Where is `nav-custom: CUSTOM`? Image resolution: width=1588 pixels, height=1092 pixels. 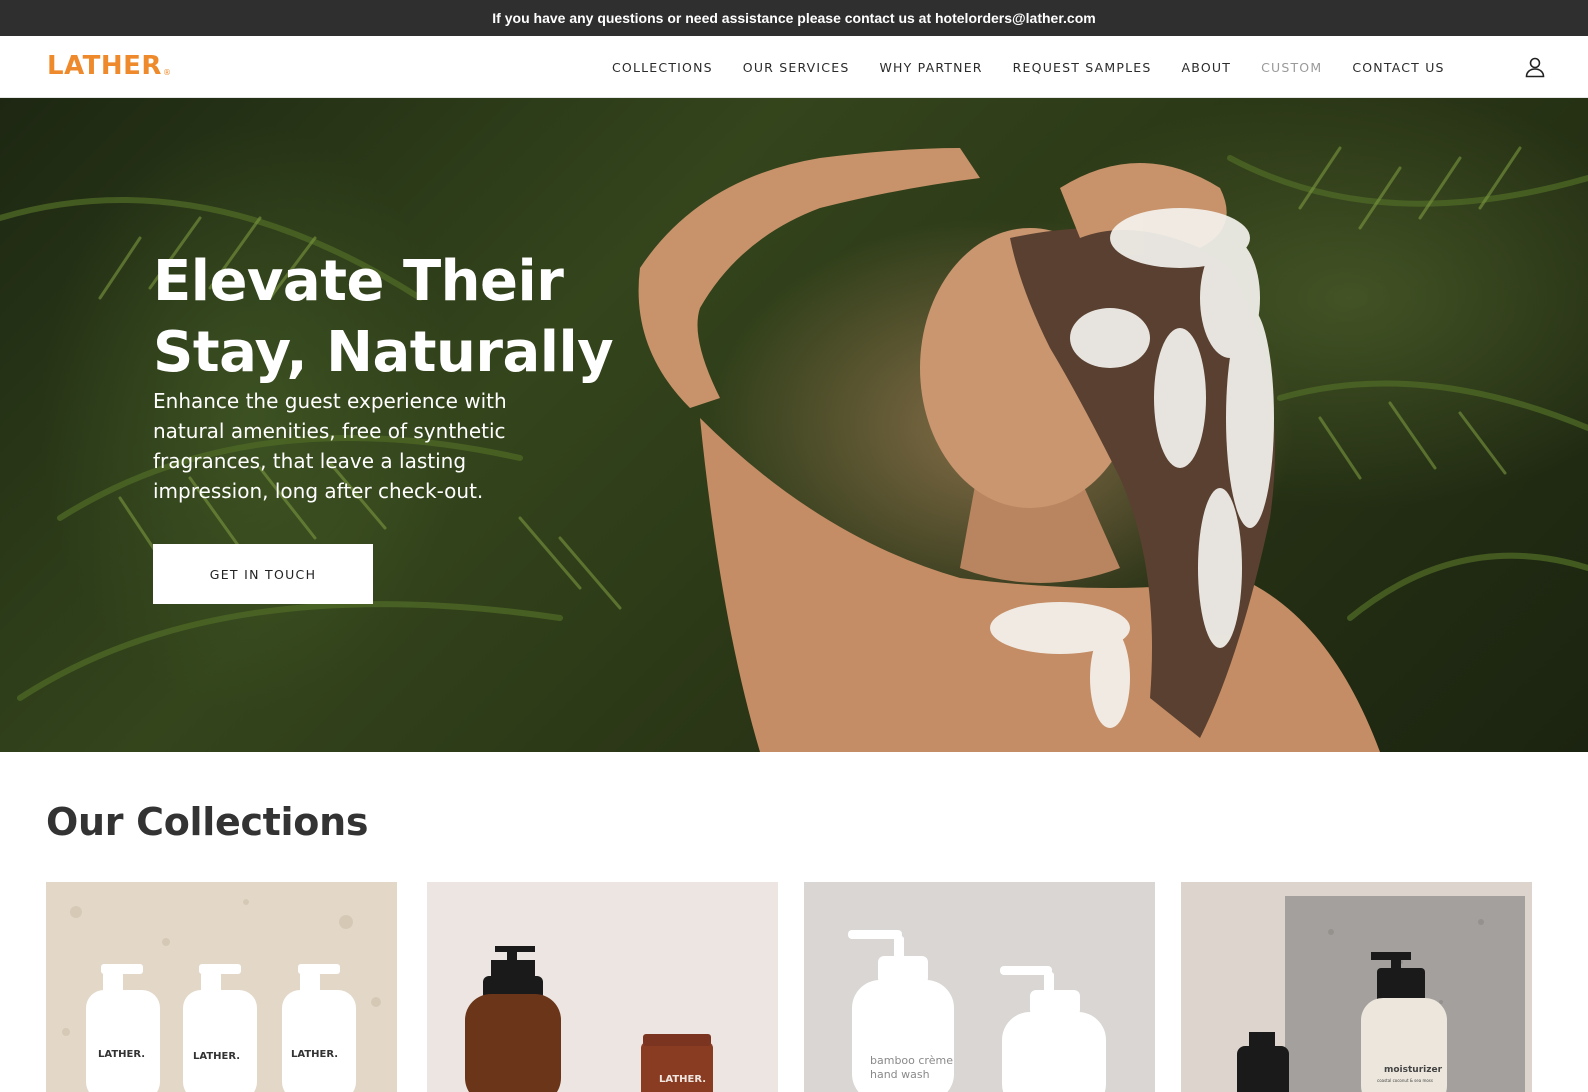 nav-custom: CUSTOM is located at coordinates (1291, 67).